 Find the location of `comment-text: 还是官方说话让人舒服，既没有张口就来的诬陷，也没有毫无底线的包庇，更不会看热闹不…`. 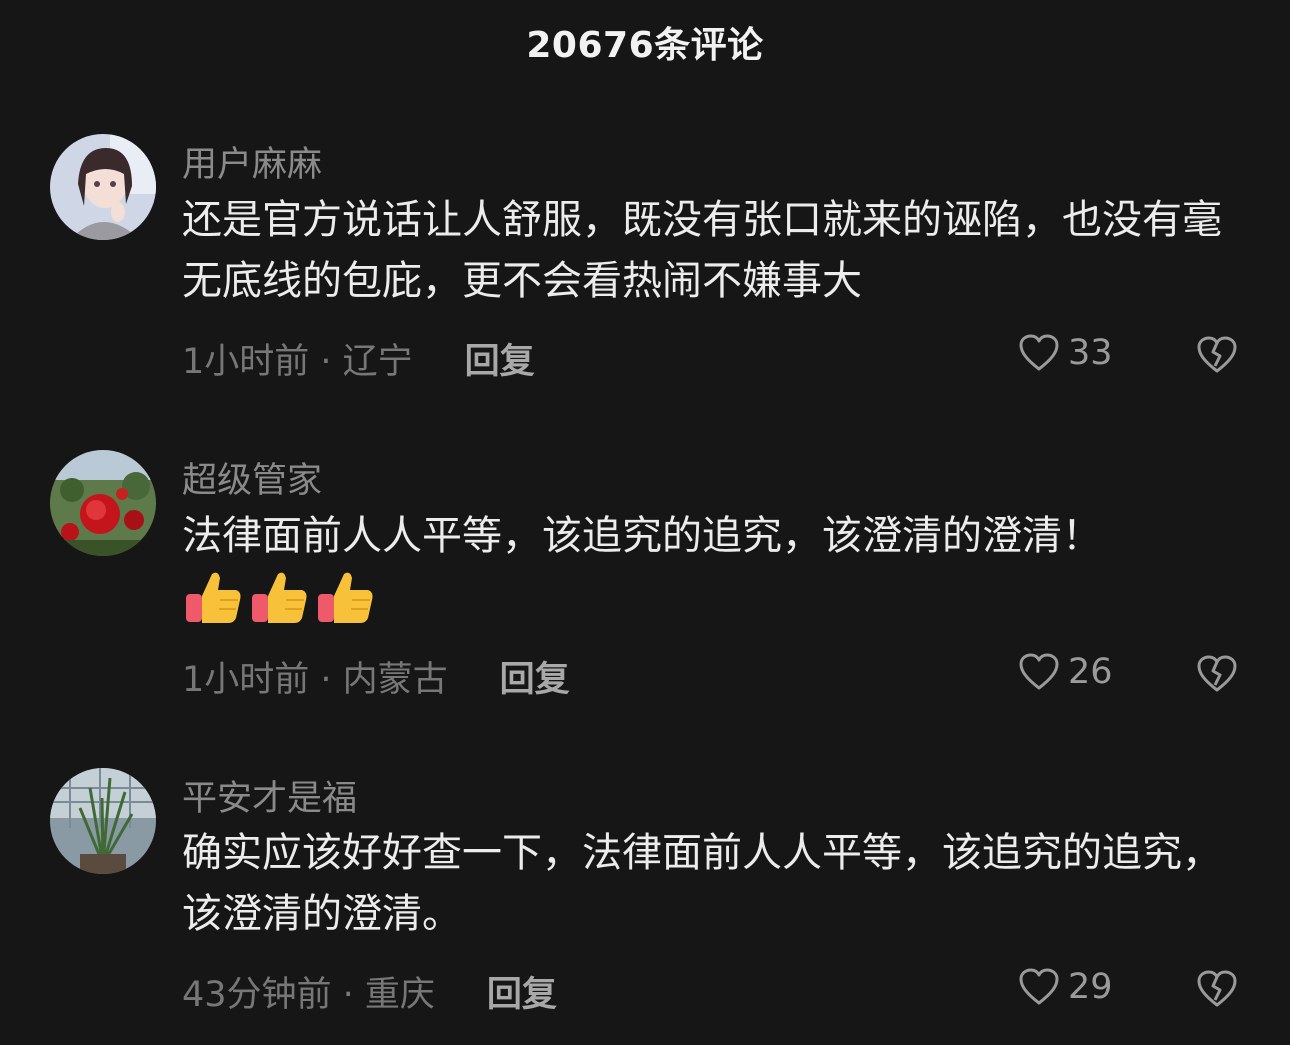

comment-text: 还是官方说话让人舒服，既没有张口就来的诬陷，也没有毫无底线的包庇，更不会看热闹不… is located at coordinates (702, 250).